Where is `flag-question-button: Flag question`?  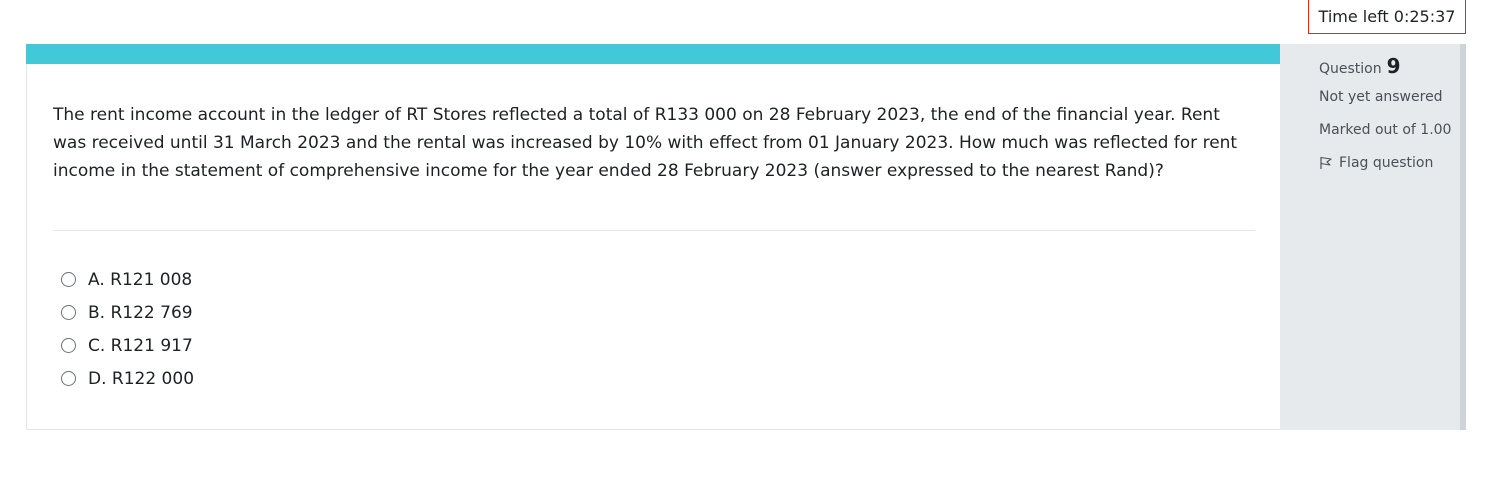 flag-question-button: Flag question is located at coordinates (1376, 163).